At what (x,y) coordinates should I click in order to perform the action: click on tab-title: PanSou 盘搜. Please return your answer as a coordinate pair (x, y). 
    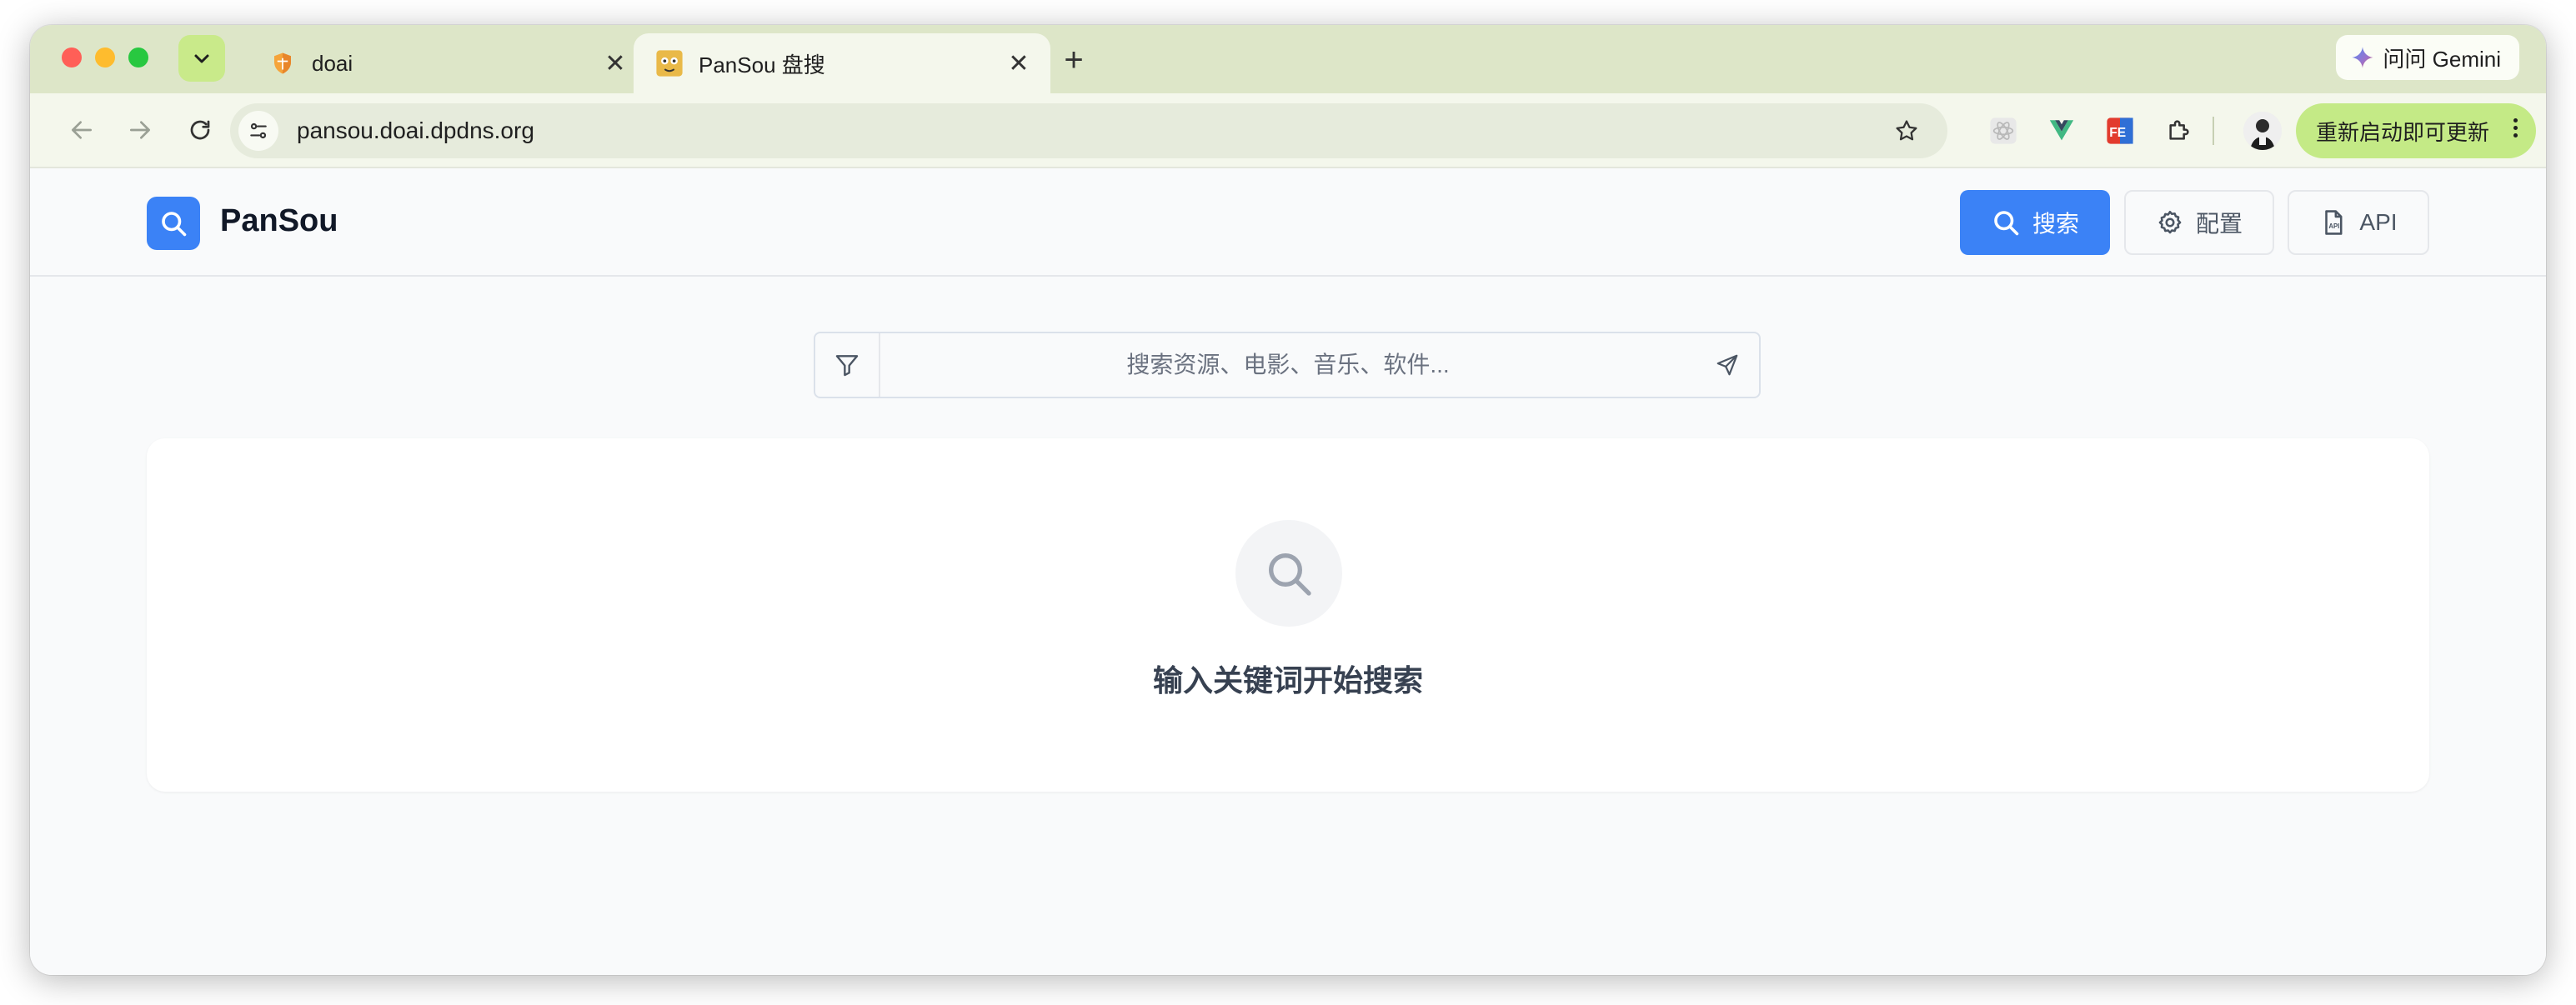
    Looking at the image, I should click on (762, 65).